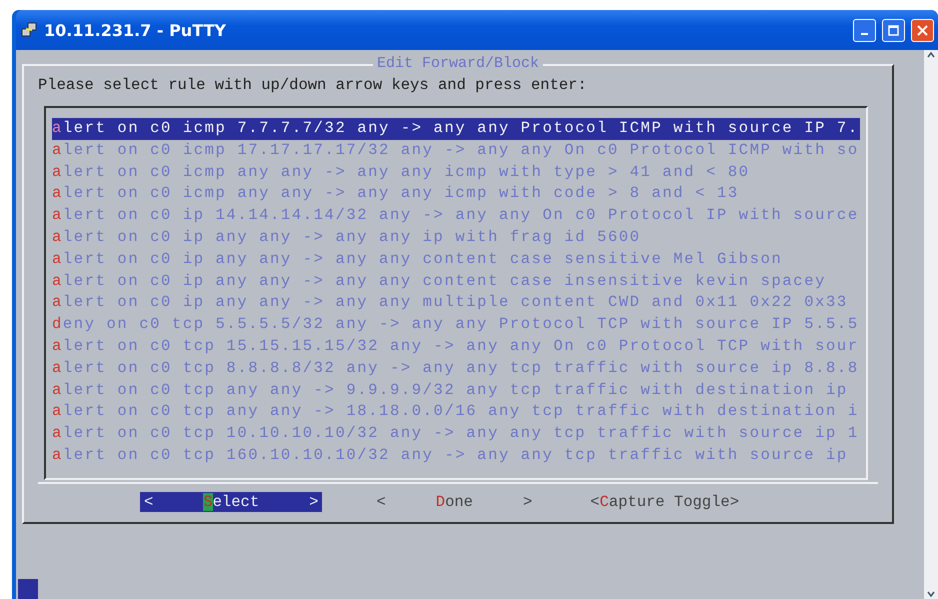 The image size is (938, 599). Describe the element at coordinates (456, 216) in the screenshot. I see `rule-item: alert on c0 ip 14.14.14.14/32 any -> any any On c0 Protocol IP with source` at that location.